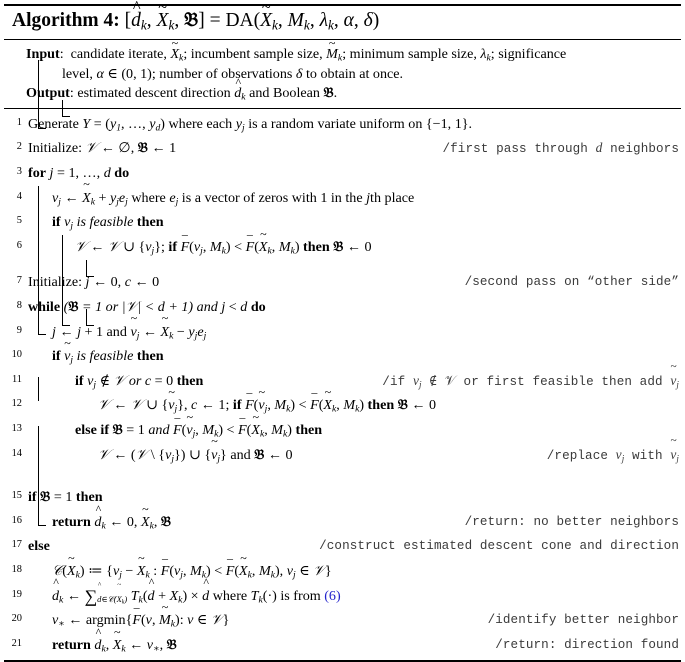 Image resolution: width=685 pixels, height=662 pixels. Describe the element at coordinates (16, 404) in the screenshot. I see `line-number: 12` at that location.